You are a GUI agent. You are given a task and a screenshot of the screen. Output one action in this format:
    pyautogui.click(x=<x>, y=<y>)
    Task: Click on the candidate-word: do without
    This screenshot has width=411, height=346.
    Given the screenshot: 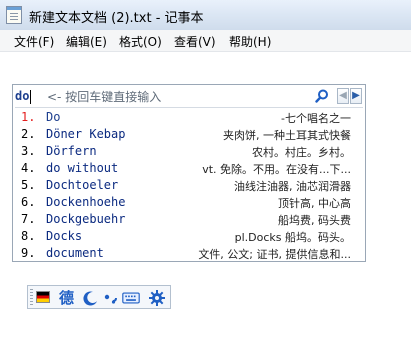 What is the action you would take?
    pyautogui.click(x=82, y=168)
    